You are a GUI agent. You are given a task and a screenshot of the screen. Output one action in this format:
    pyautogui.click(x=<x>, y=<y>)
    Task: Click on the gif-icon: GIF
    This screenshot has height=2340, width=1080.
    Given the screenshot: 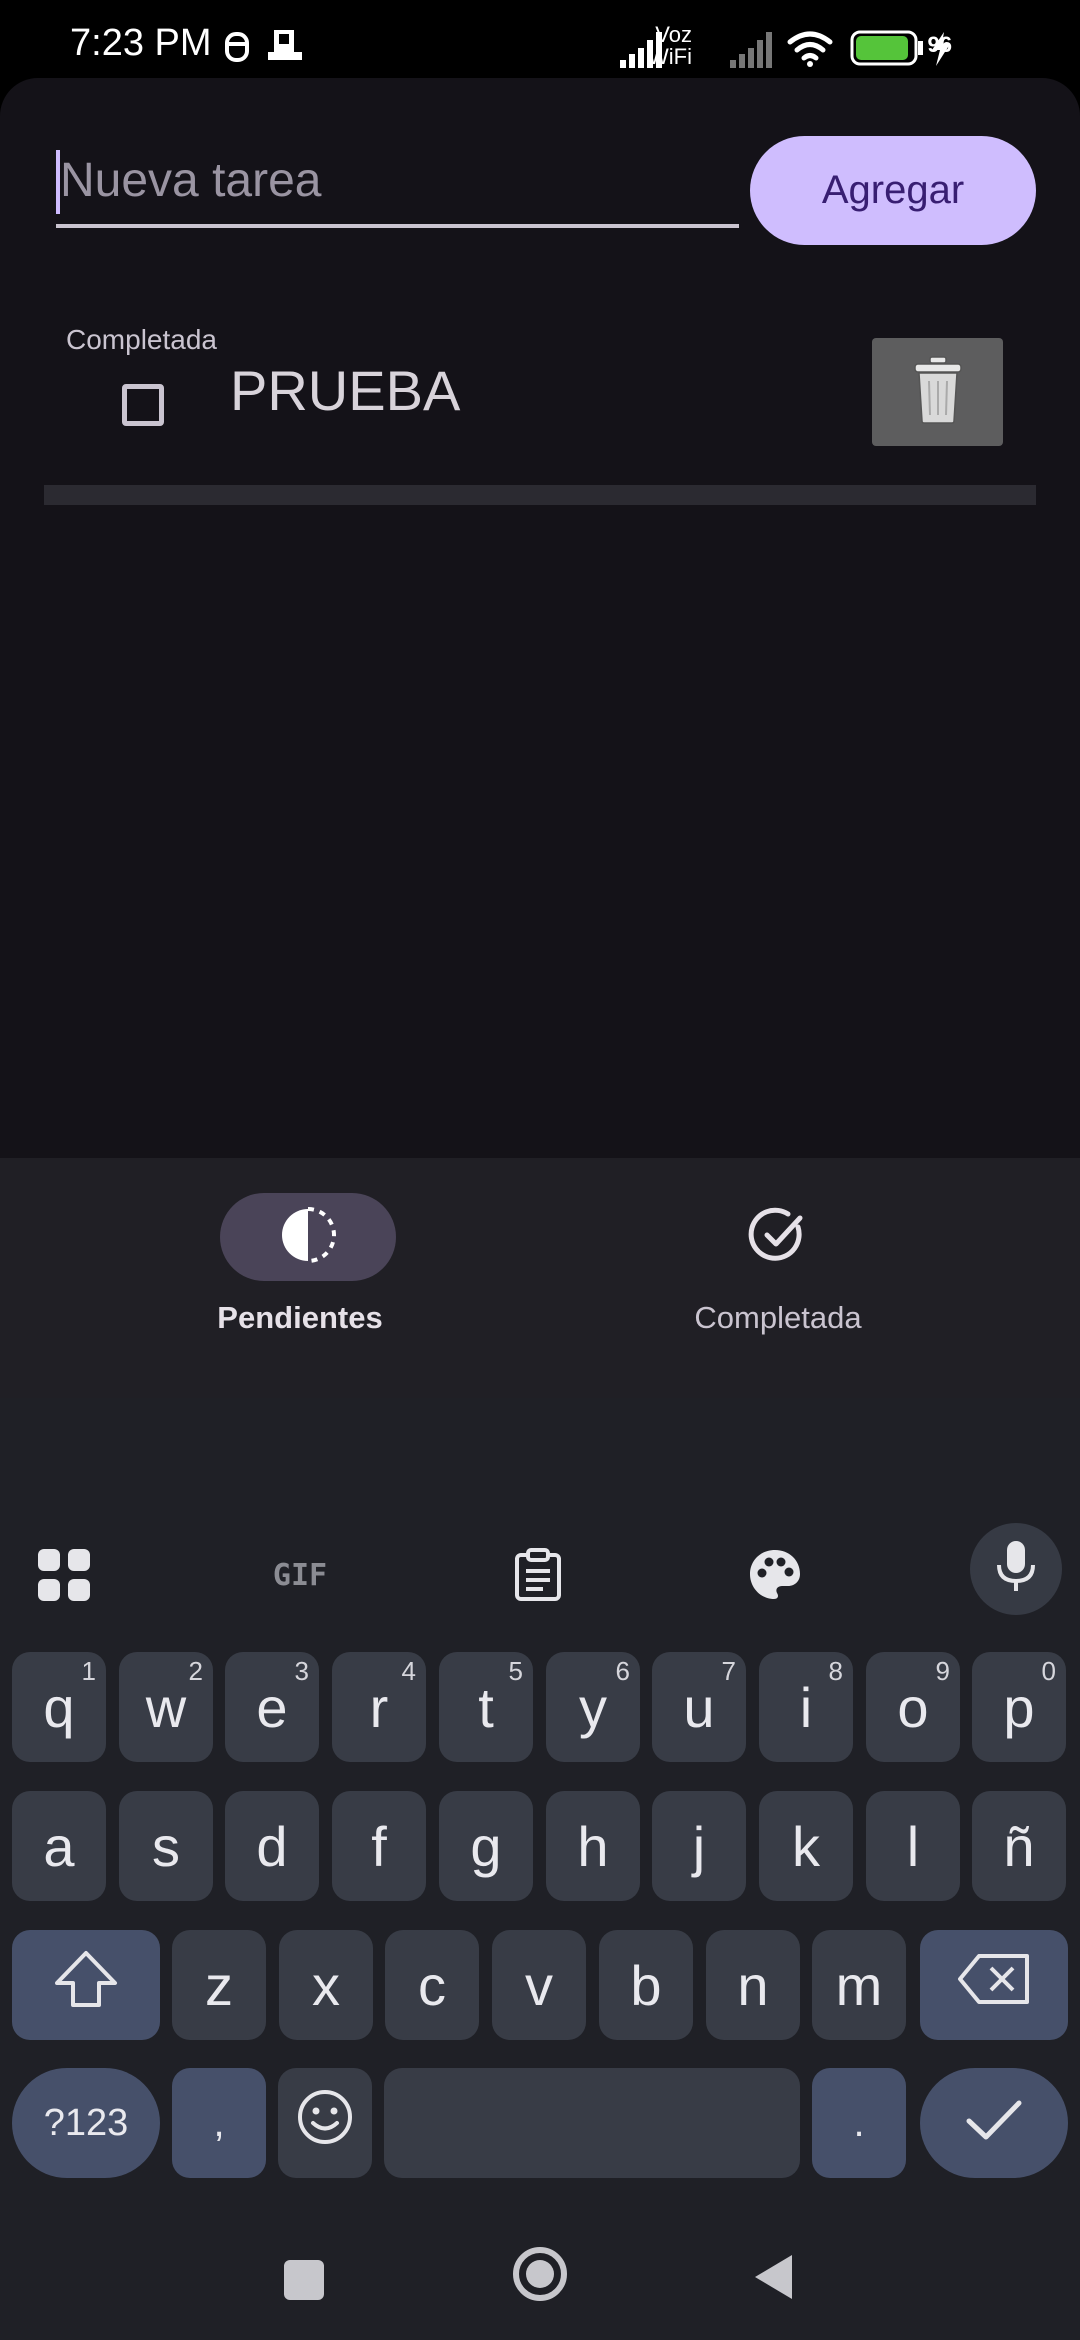 What is the action you would take?
    pyautogui.click(x=300, y=1575)
    